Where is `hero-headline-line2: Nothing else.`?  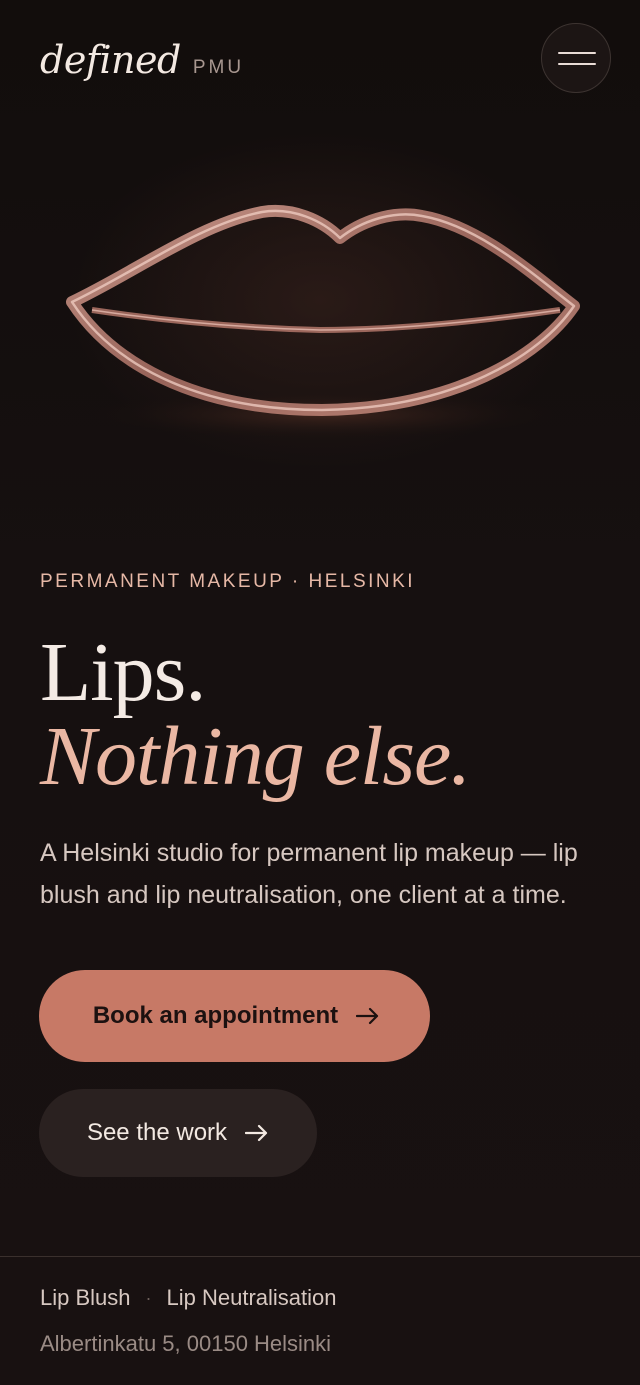 hero-headline-line2: Nothing else. is located at coordinates (255, 756).